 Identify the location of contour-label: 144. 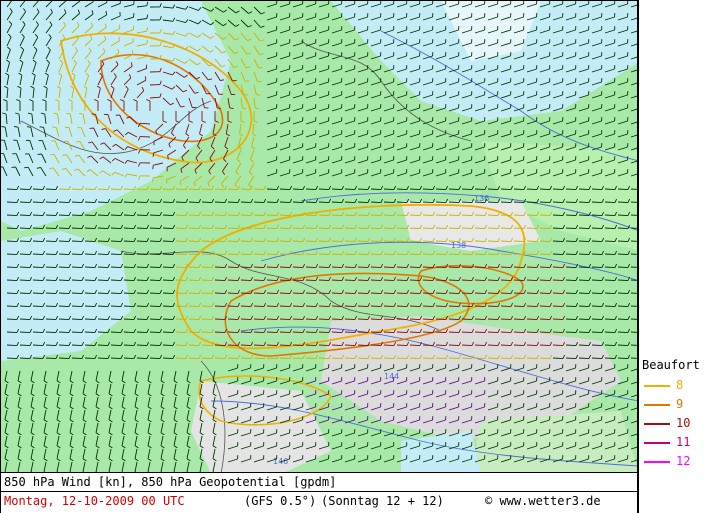
(391, 376).